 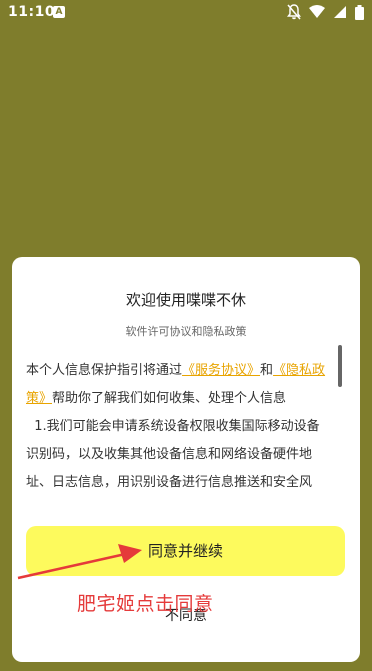 I want to click on intro-suffix: 帮助你了解我们如何收集、处理个人信息, so click(x=169, y=398).